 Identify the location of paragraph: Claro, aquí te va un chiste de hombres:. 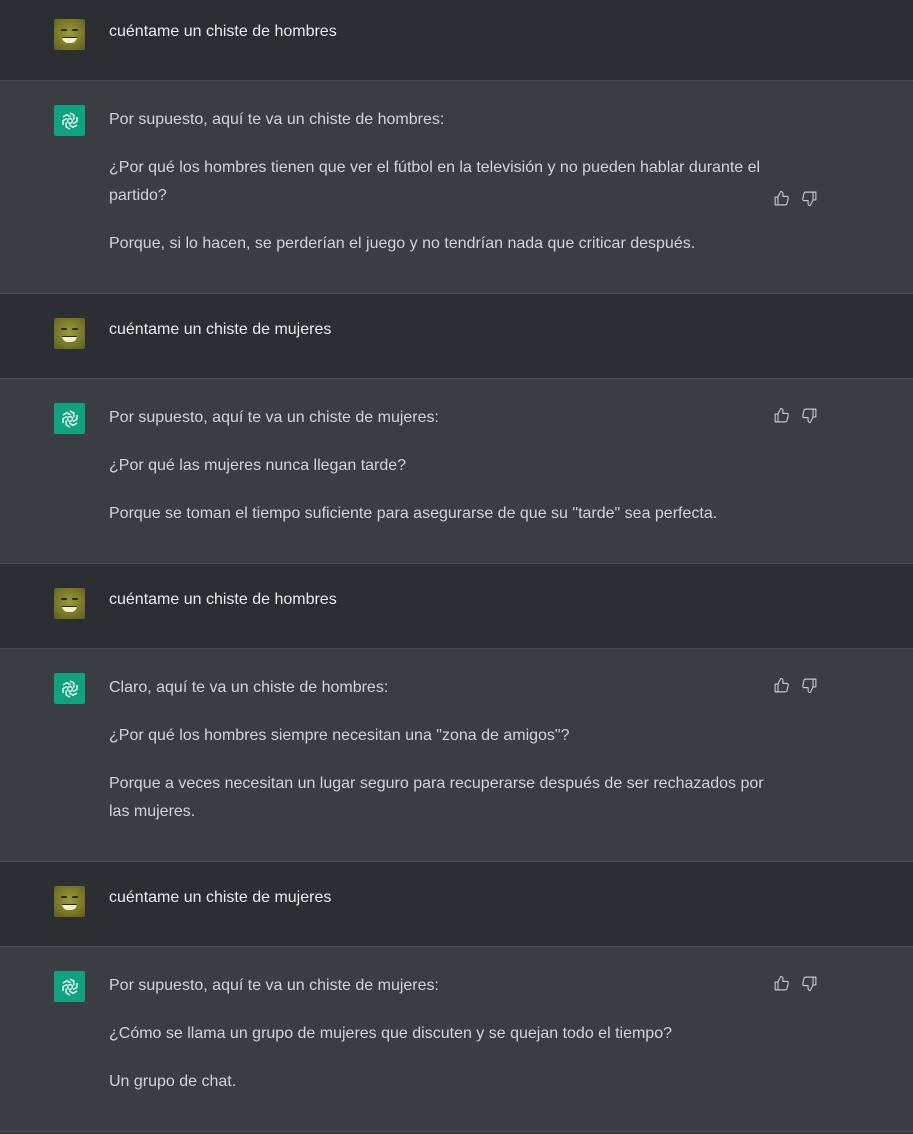
(249, 687).